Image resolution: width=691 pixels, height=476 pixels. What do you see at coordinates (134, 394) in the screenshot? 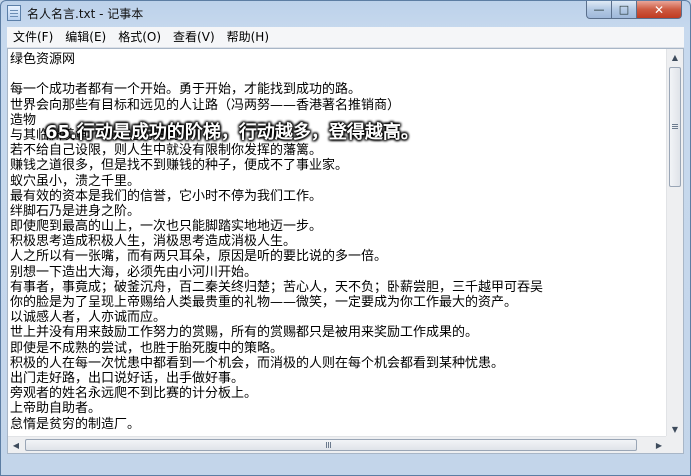
I see `text-line: 旁观者的姓名永远爬不到比赛的计分板上。` at bounding box center [134, 394].